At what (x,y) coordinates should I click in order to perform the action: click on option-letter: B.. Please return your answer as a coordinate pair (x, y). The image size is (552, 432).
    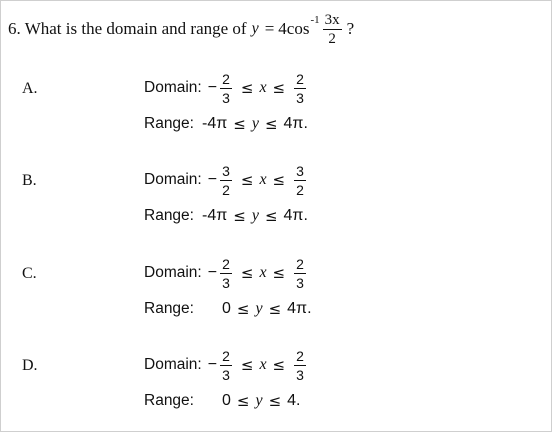
    Looking at the image, I should click on (29, 180).